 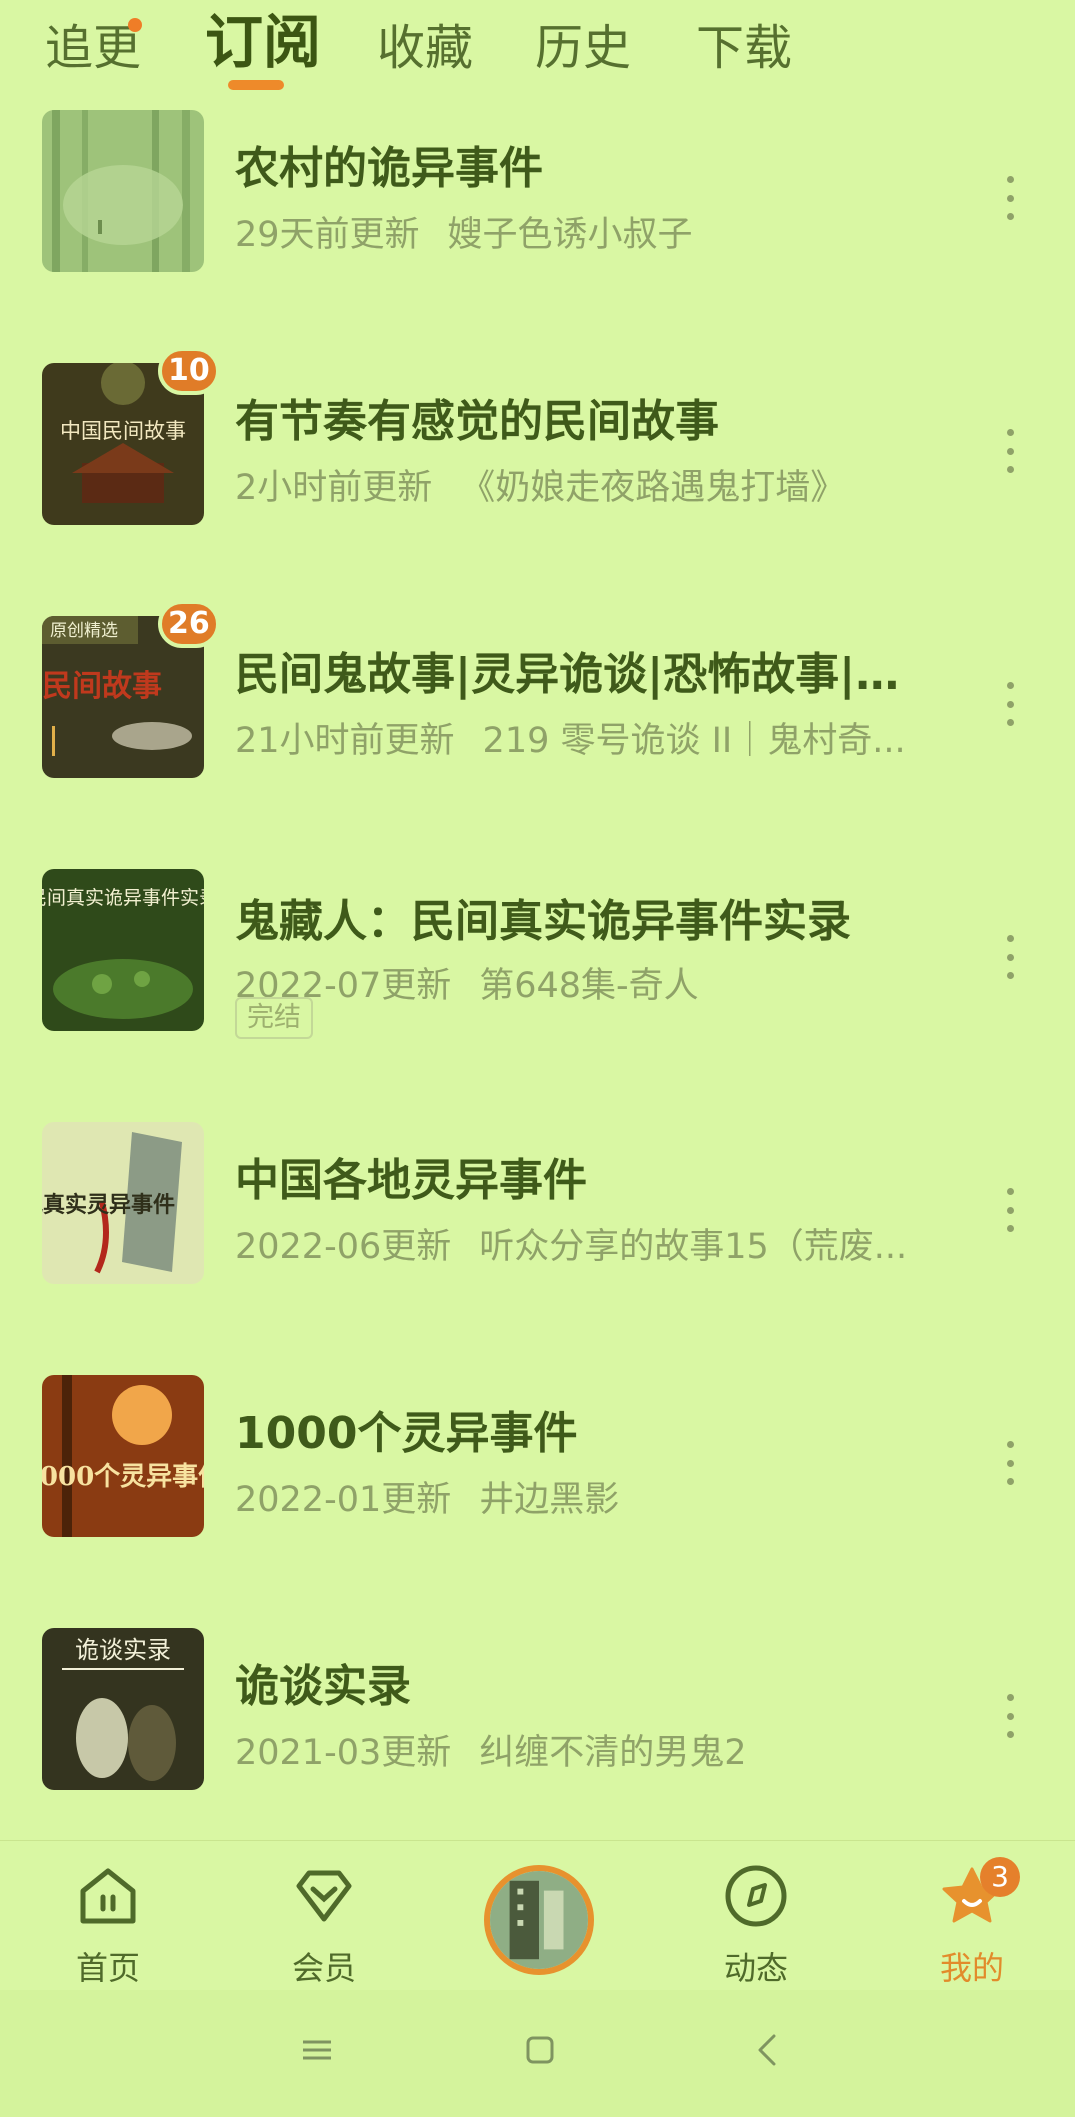 What do you see at coordinates (540, 488) in the screenshot?
I see `album-update-info: 2小时前更新 《奶娘走夜路遇鬼打墙》` at bounding box center [540, 488].